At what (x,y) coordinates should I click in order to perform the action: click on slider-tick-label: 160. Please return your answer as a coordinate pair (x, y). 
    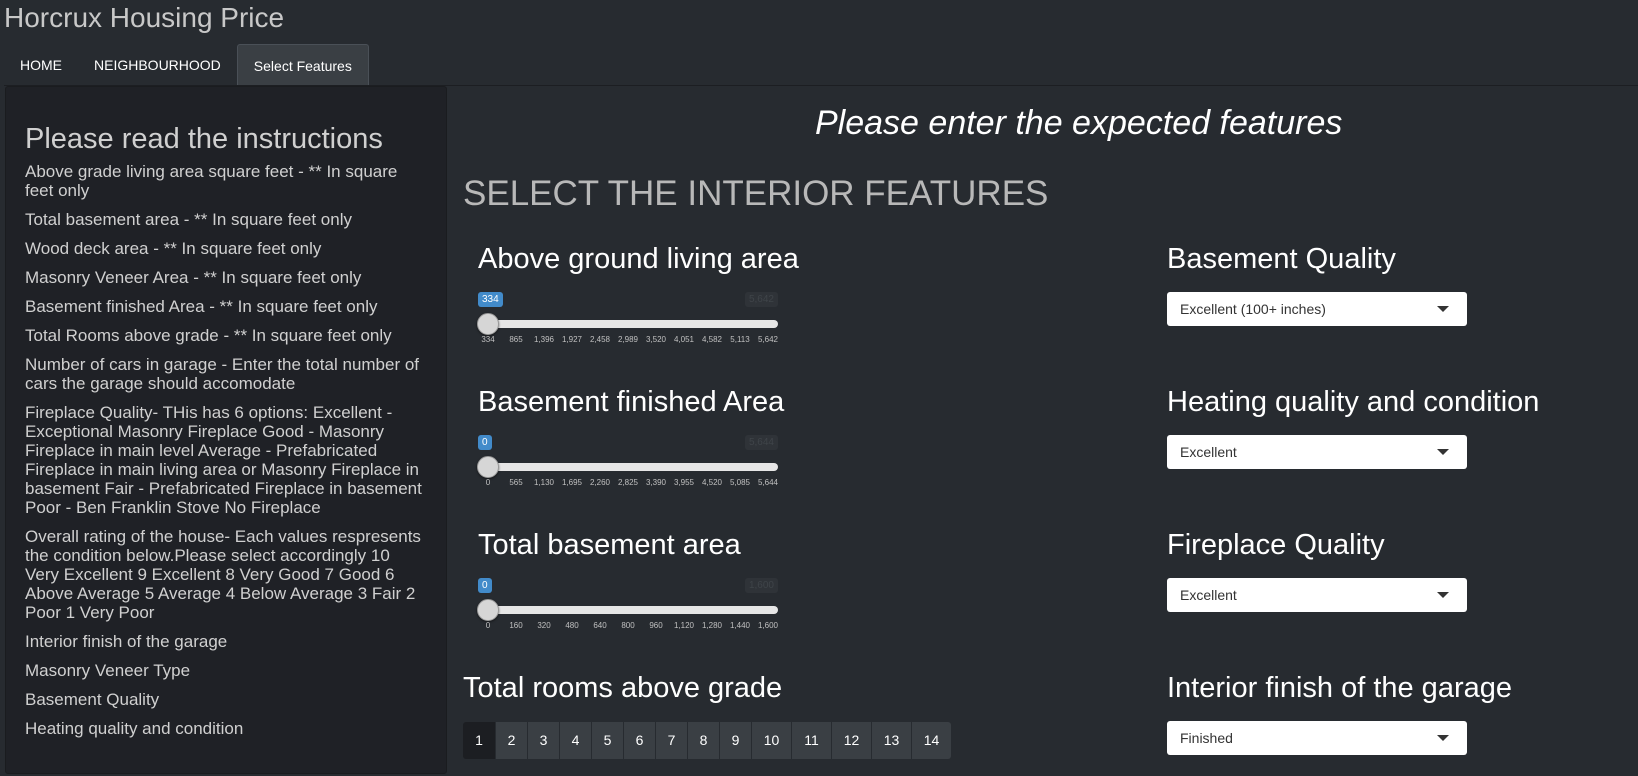
    Looking at the image, I should click on (516, 625).